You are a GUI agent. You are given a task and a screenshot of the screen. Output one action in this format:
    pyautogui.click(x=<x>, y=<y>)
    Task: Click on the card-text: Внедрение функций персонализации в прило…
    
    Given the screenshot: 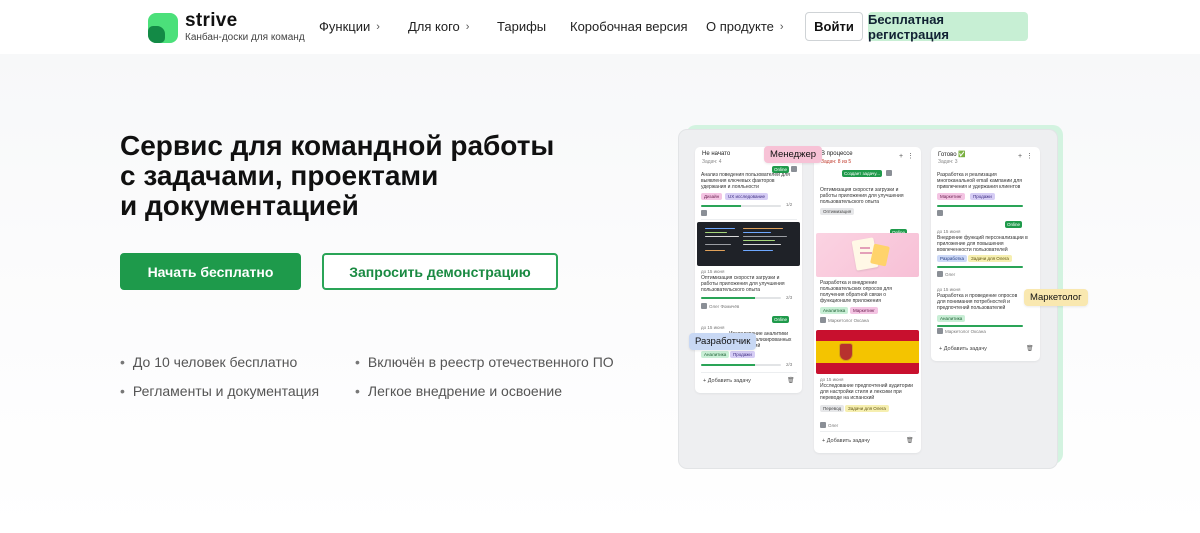 What is the action you would take?
    pyautogui.click(x=982, y=244)
    